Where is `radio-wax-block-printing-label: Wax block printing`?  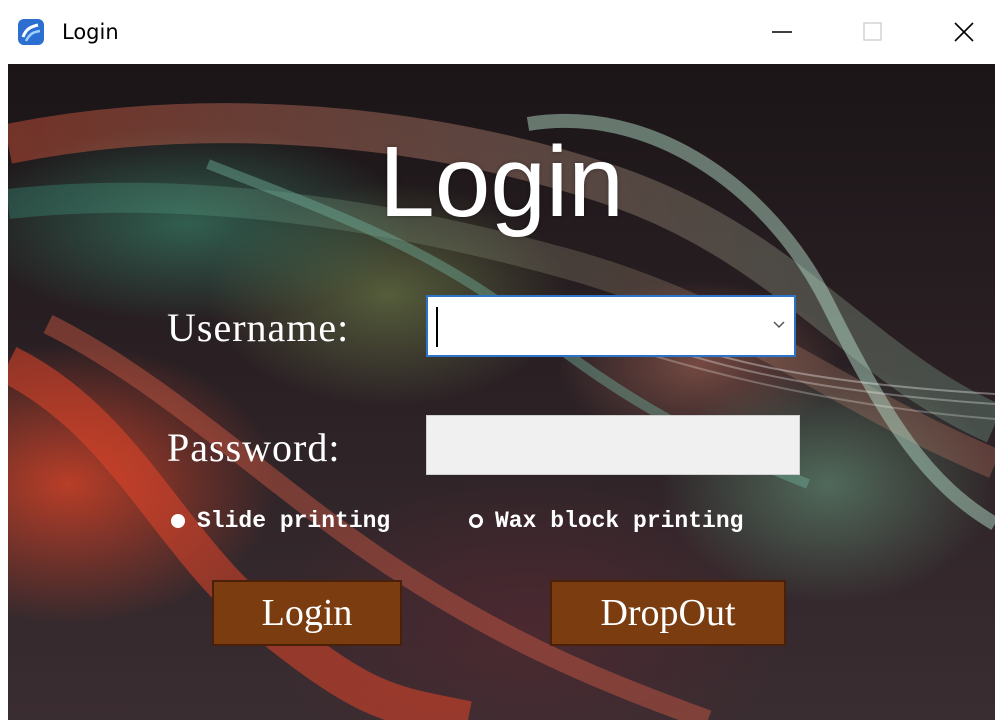 radio-wax-block-printing-label: Wax block printing is located at coordinates (619, 521).